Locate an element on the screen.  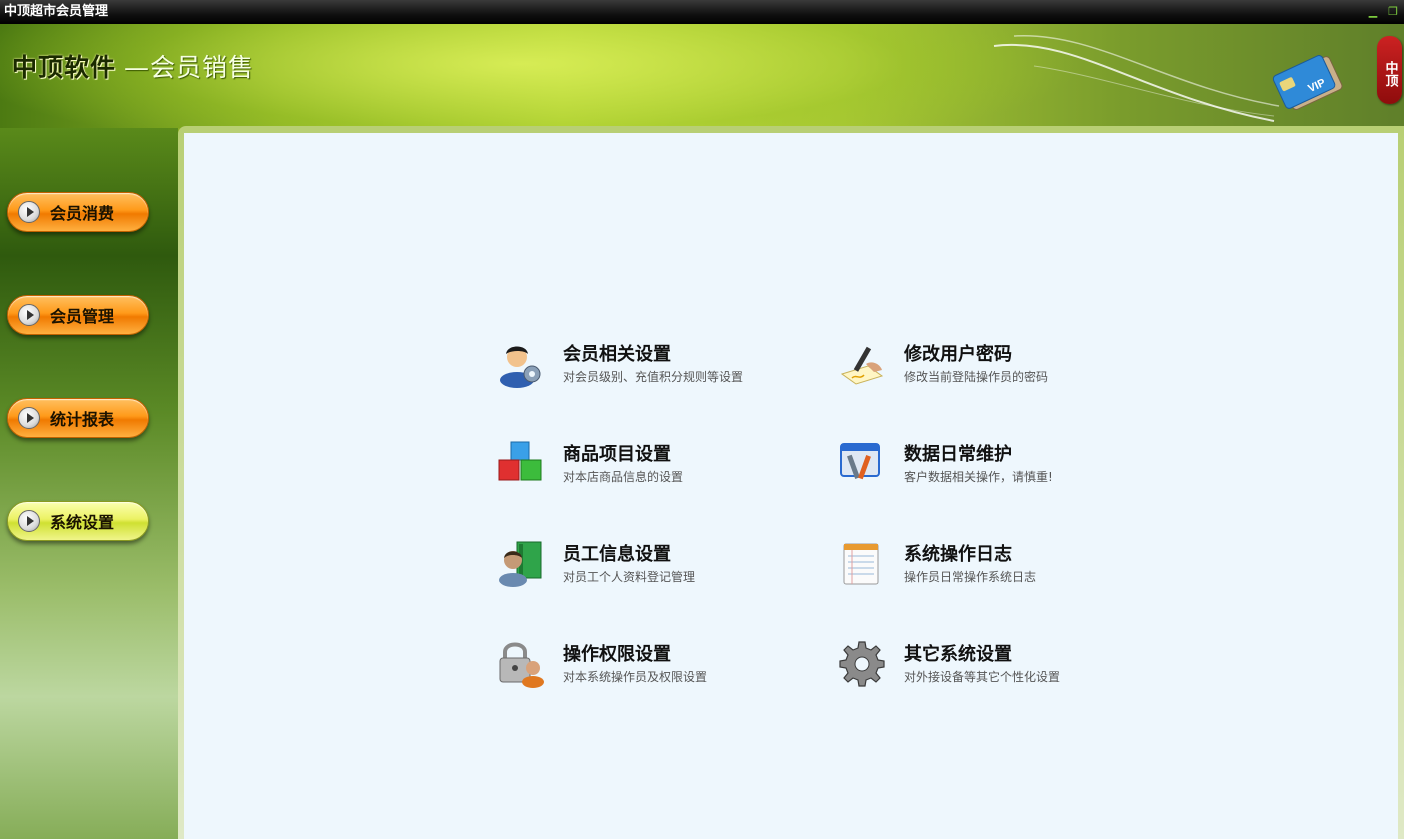
notepad-log-icon is located at coordinates (861, 564).